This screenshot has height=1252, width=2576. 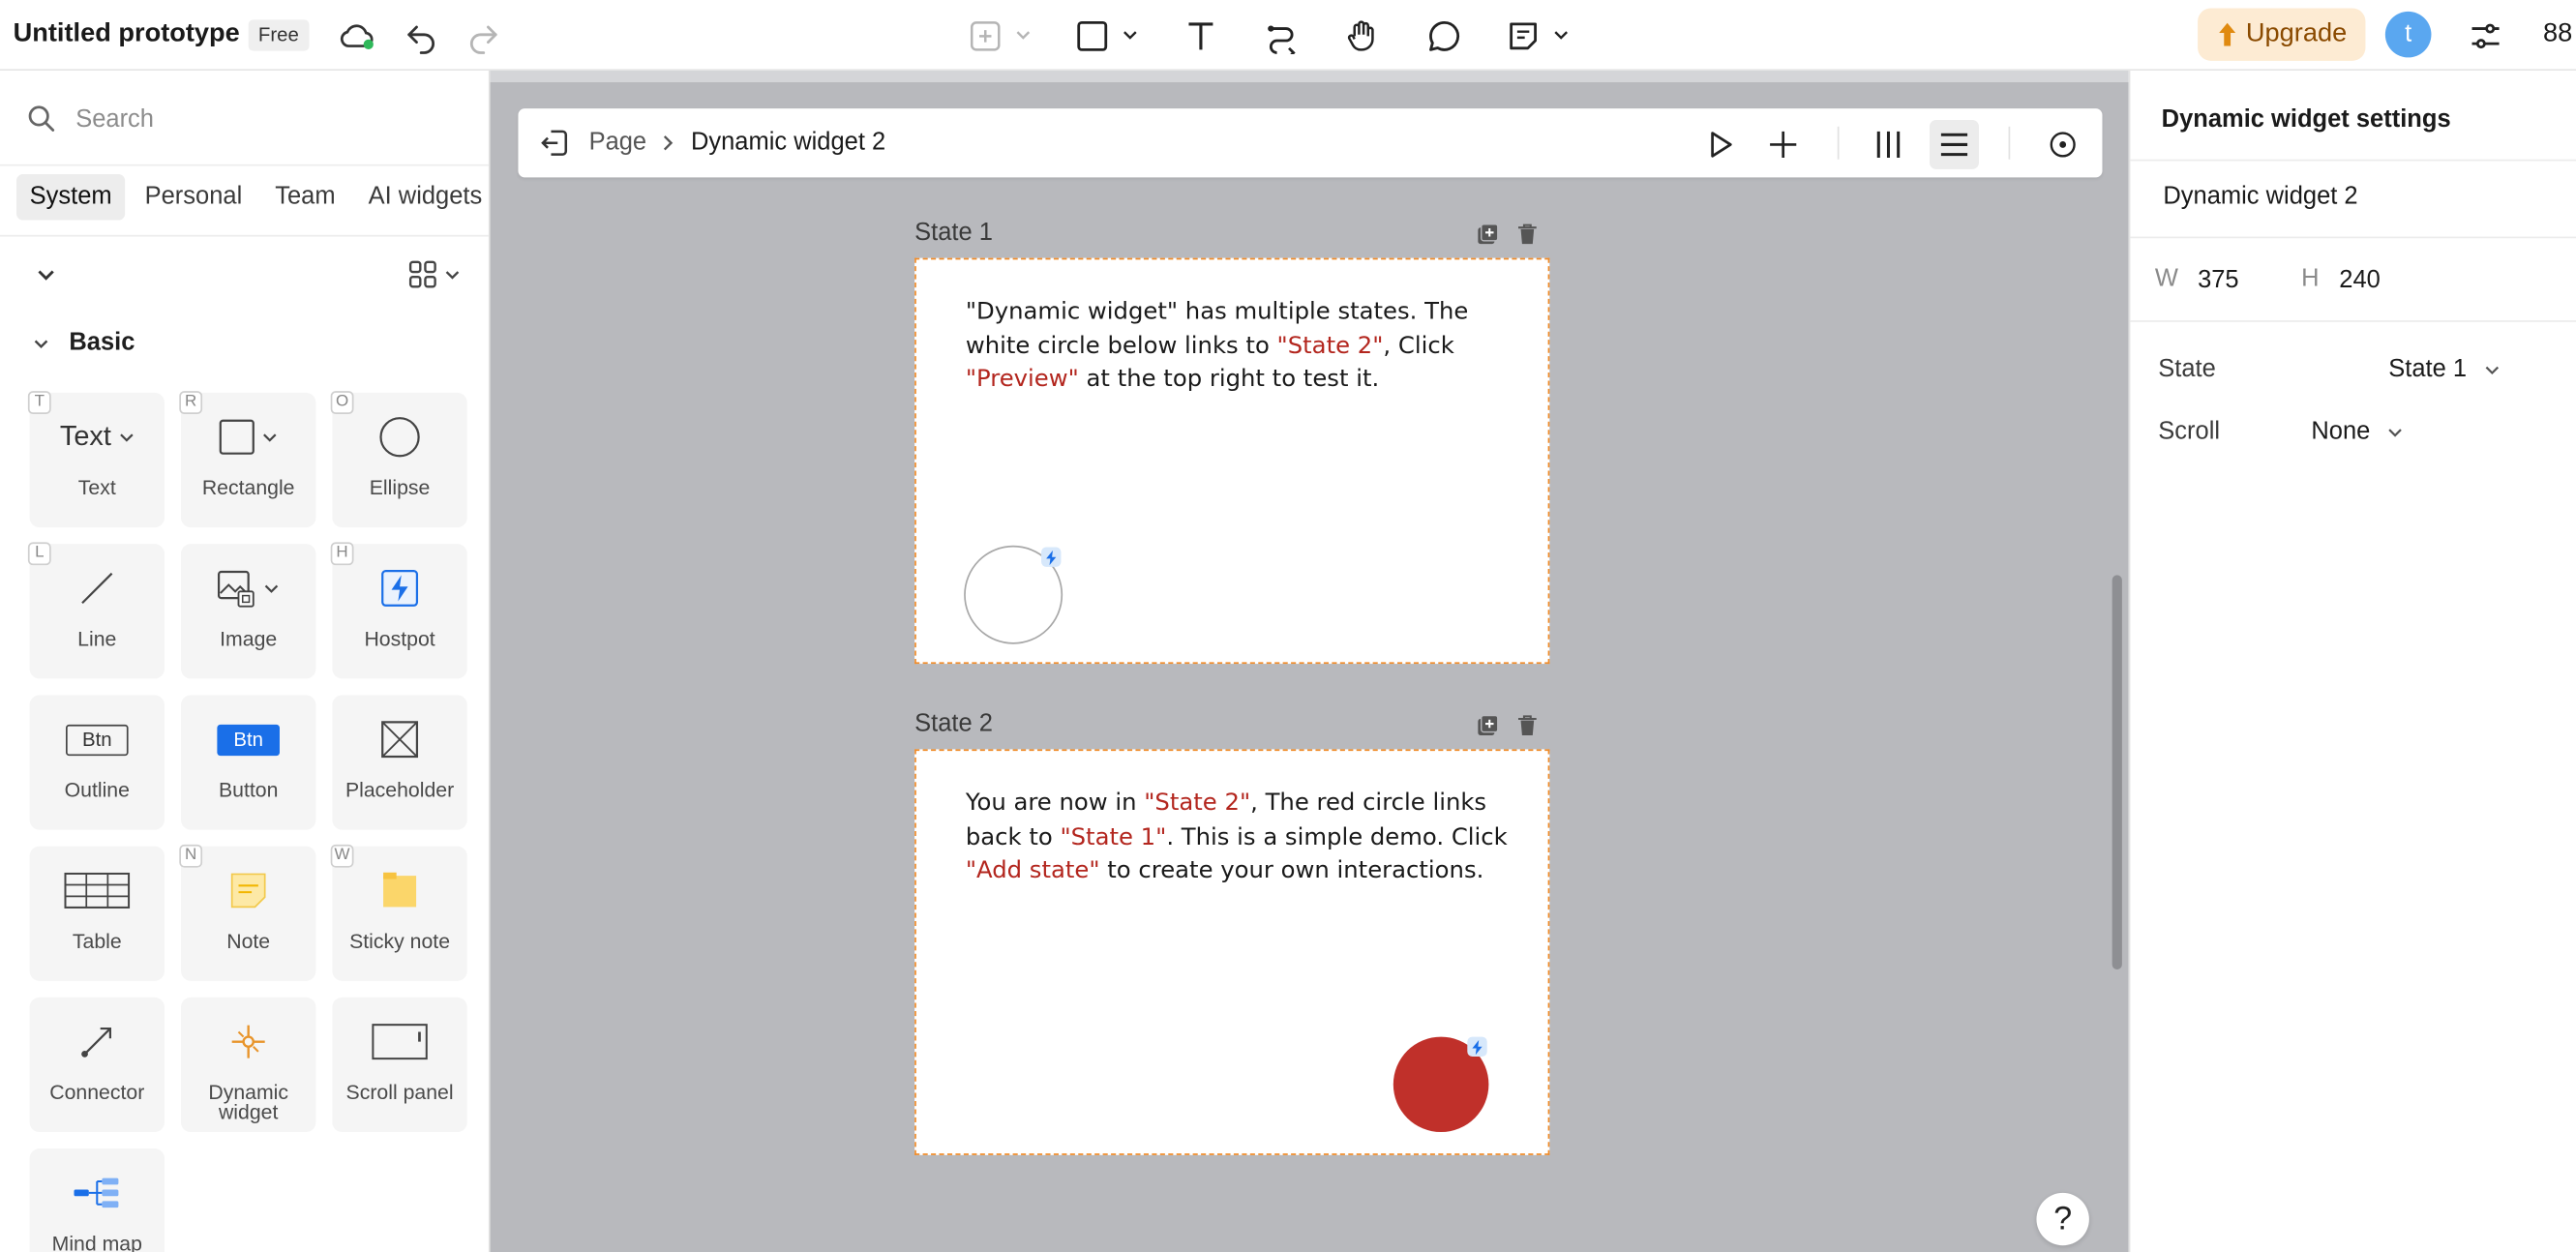 I want to click on component-ellipse: O Ellipse, so click(x=398, y=459).